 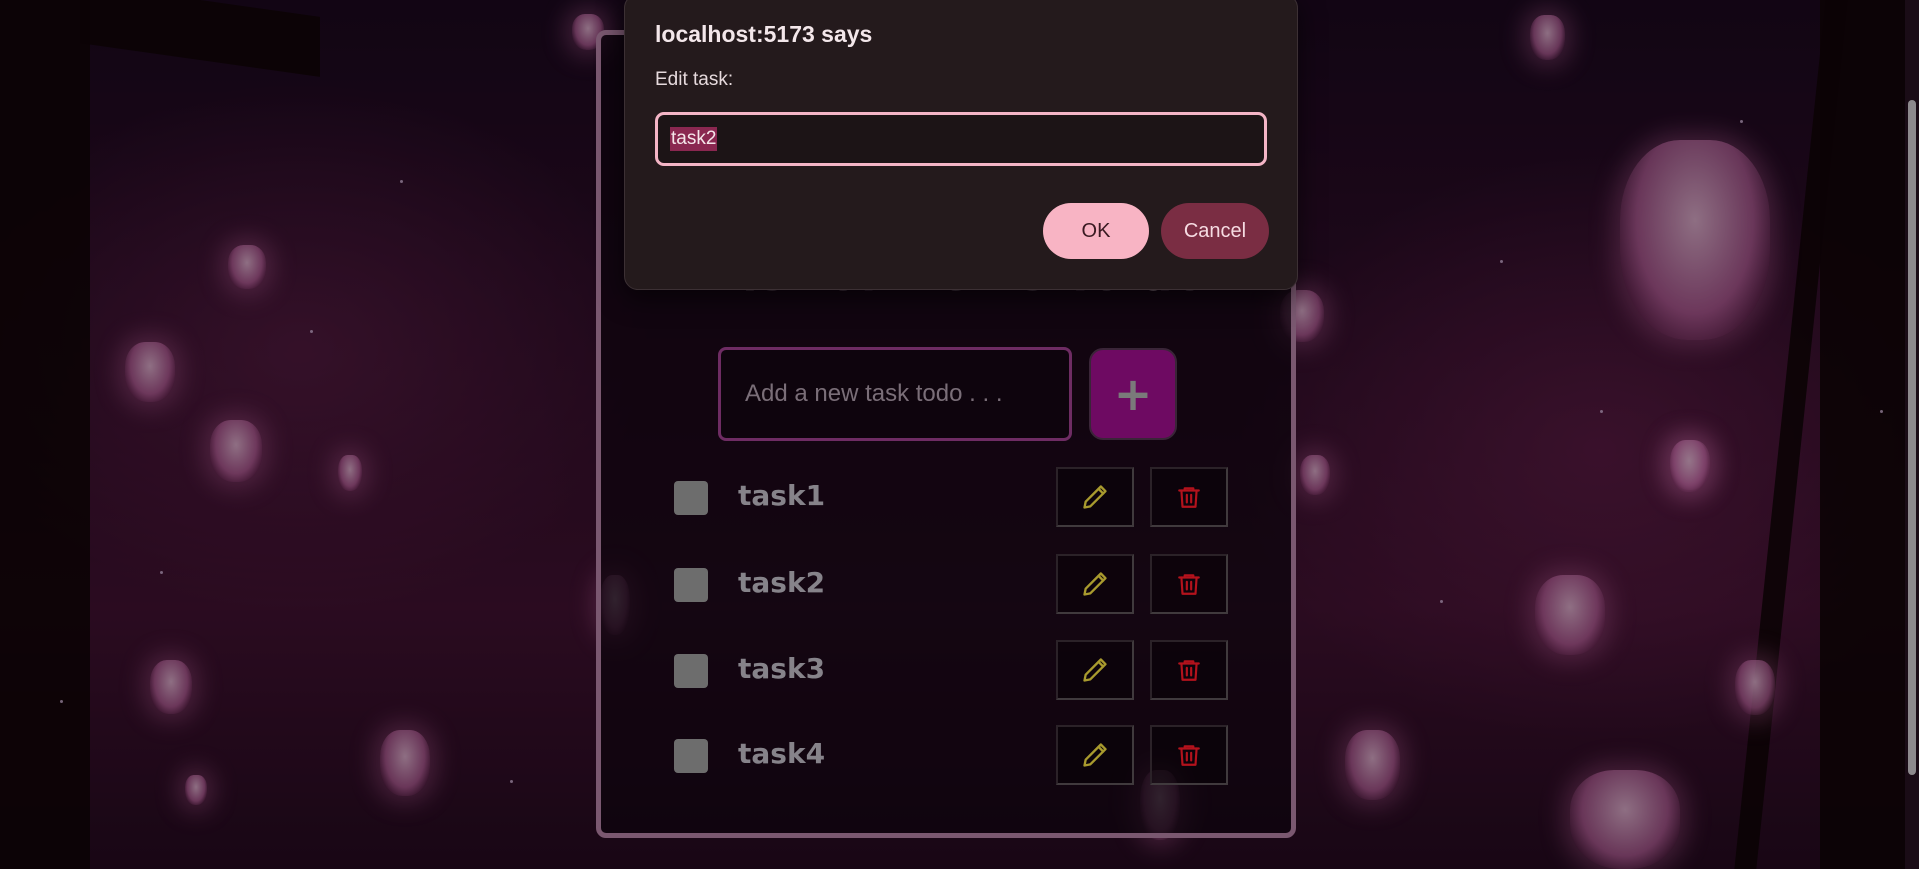 I want to click on scrollbar, so click(x=1912, y=434).